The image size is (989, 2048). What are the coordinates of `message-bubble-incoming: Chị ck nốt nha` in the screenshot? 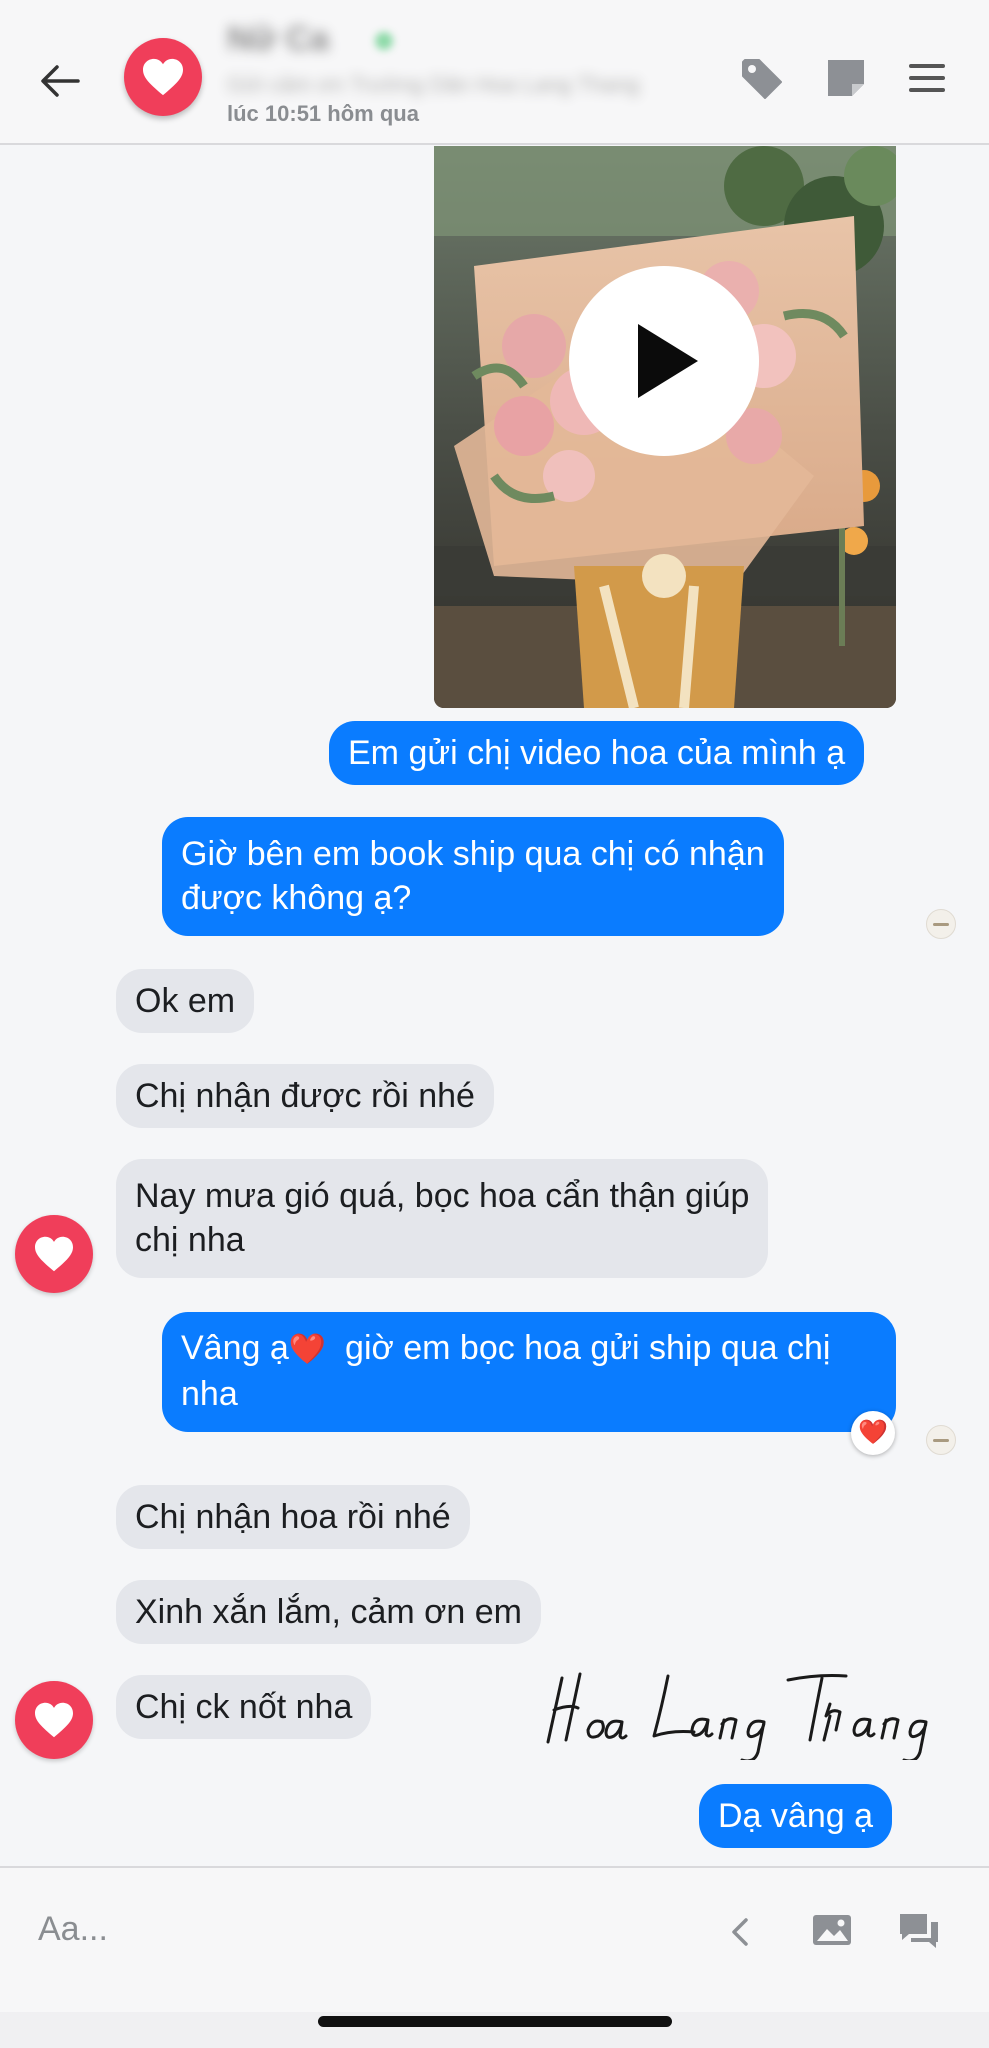 It's located at (244, 1707).